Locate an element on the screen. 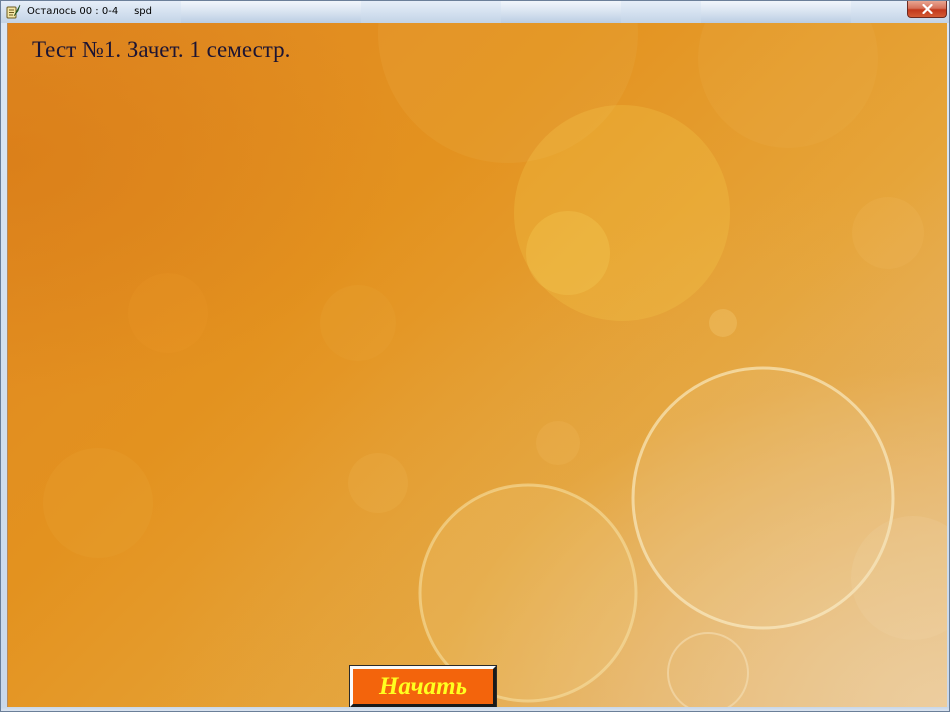  start-button: Начать is located at coordinates (423, 686).